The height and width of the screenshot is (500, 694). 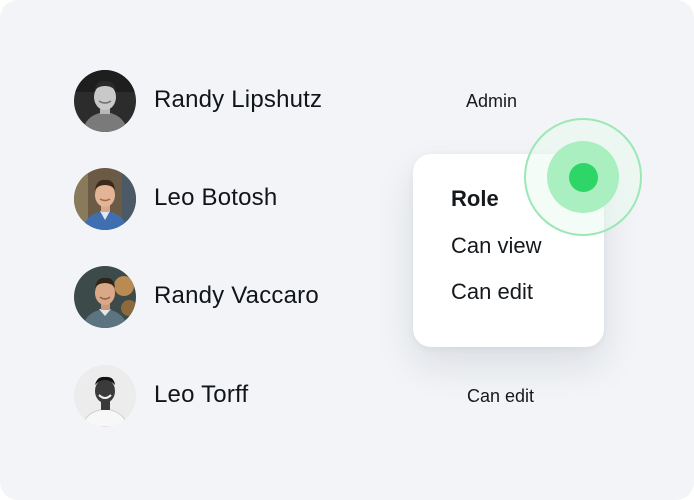 I want to click on member-row: Leo Torff Can edit, so click(x=347, y=397).